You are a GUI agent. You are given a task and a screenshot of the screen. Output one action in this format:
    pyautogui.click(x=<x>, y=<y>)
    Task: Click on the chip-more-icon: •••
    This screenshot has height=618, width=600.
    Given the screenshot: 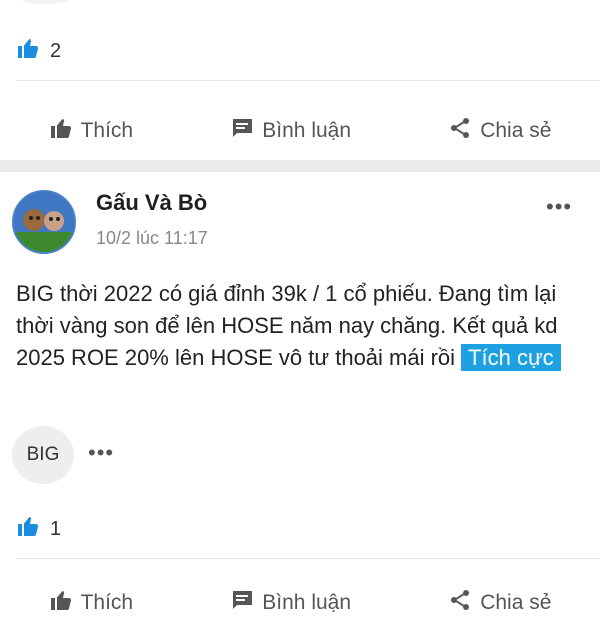 What is the action you would take?
    pyautogui.click(x=101, y=453)
    